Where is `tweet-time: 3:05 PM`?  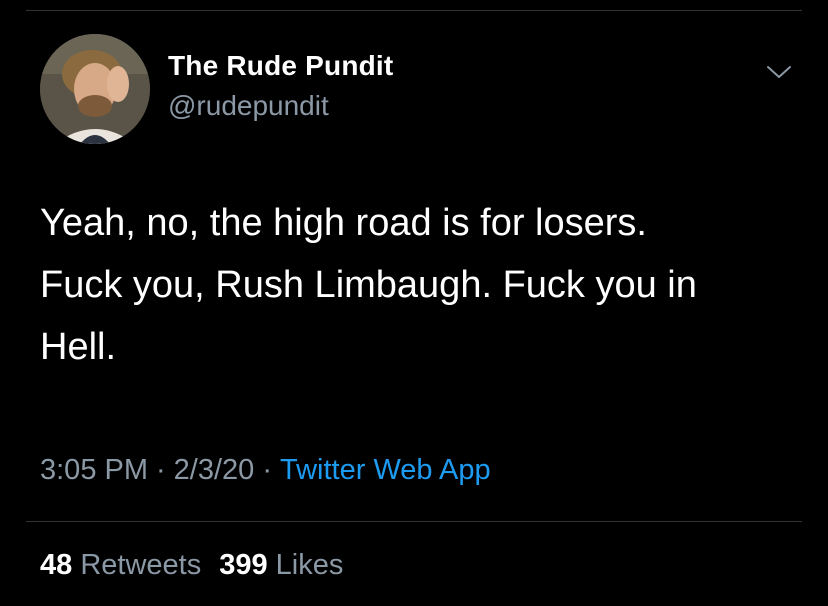
tweet-time: 3:05 PM is located at coordinates (94, 470).